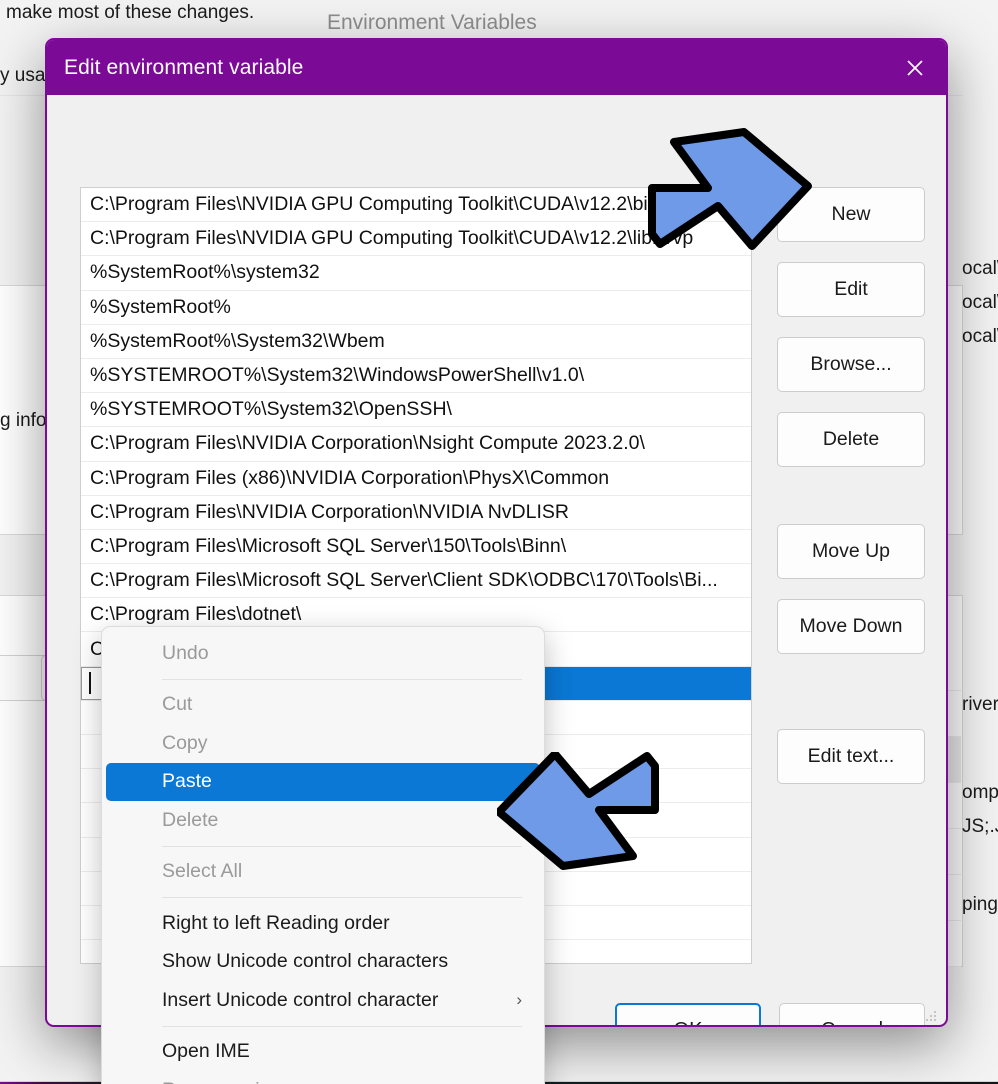  Describe the element at coordinates (323, 872) in the screenshot. I see `context-menu-item: Select All` at that location.